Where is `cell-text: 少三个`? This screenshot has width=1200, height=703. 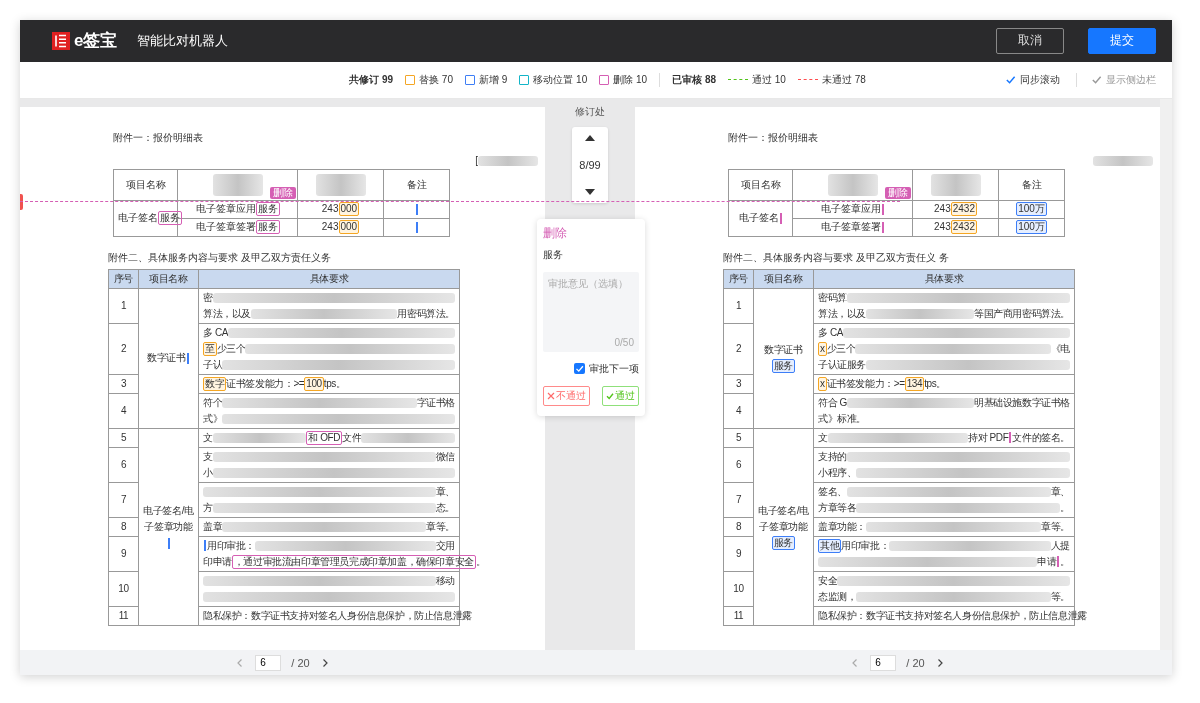 cell-text: 少三个 is located at coordinates (841, 348).